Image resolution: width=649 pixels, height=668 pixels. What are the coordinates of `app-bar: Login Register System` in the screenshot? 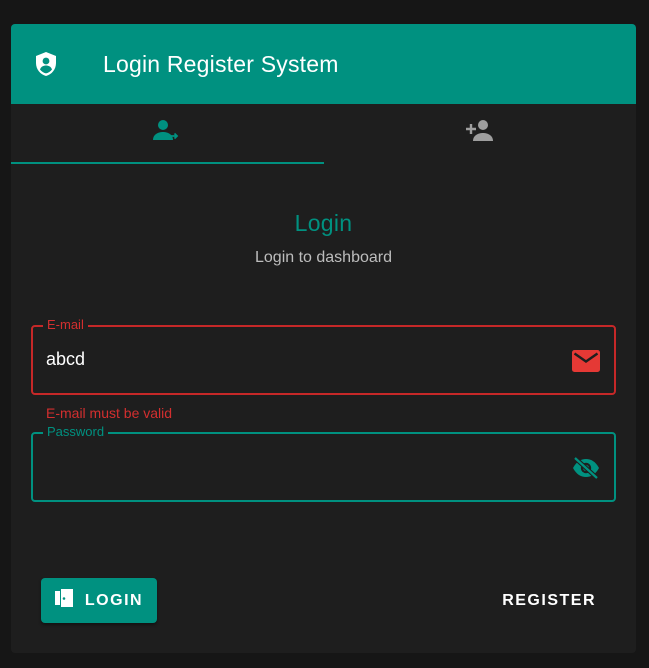 It's located at (323, 64).